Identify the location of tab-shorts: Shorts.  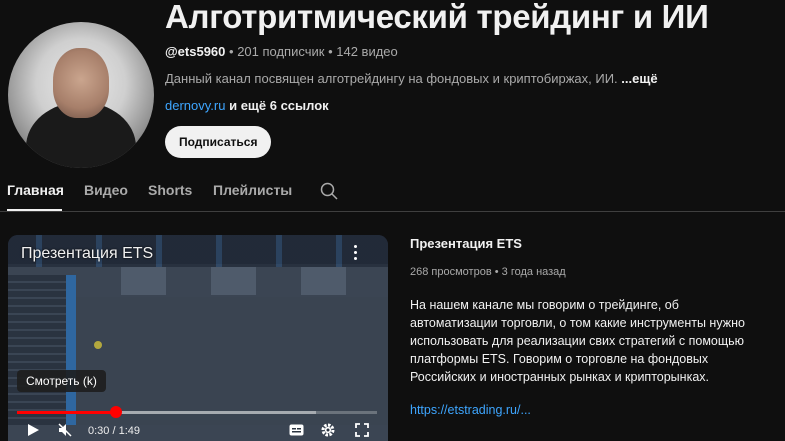
(170, 190).